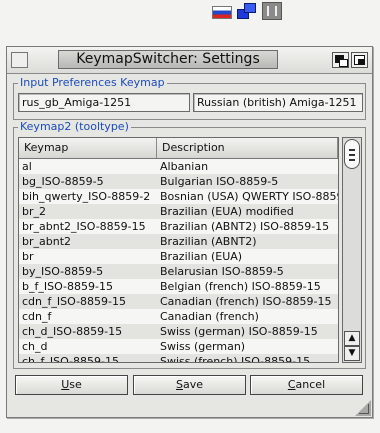 The height and width of the screenshot is (433, 380). What do you see at coordinates (249, 196) in the screenshot?
I see `description-cell: Bosnian (USA) QWERTY ISO-8859-` at bounding box center [249, 196].